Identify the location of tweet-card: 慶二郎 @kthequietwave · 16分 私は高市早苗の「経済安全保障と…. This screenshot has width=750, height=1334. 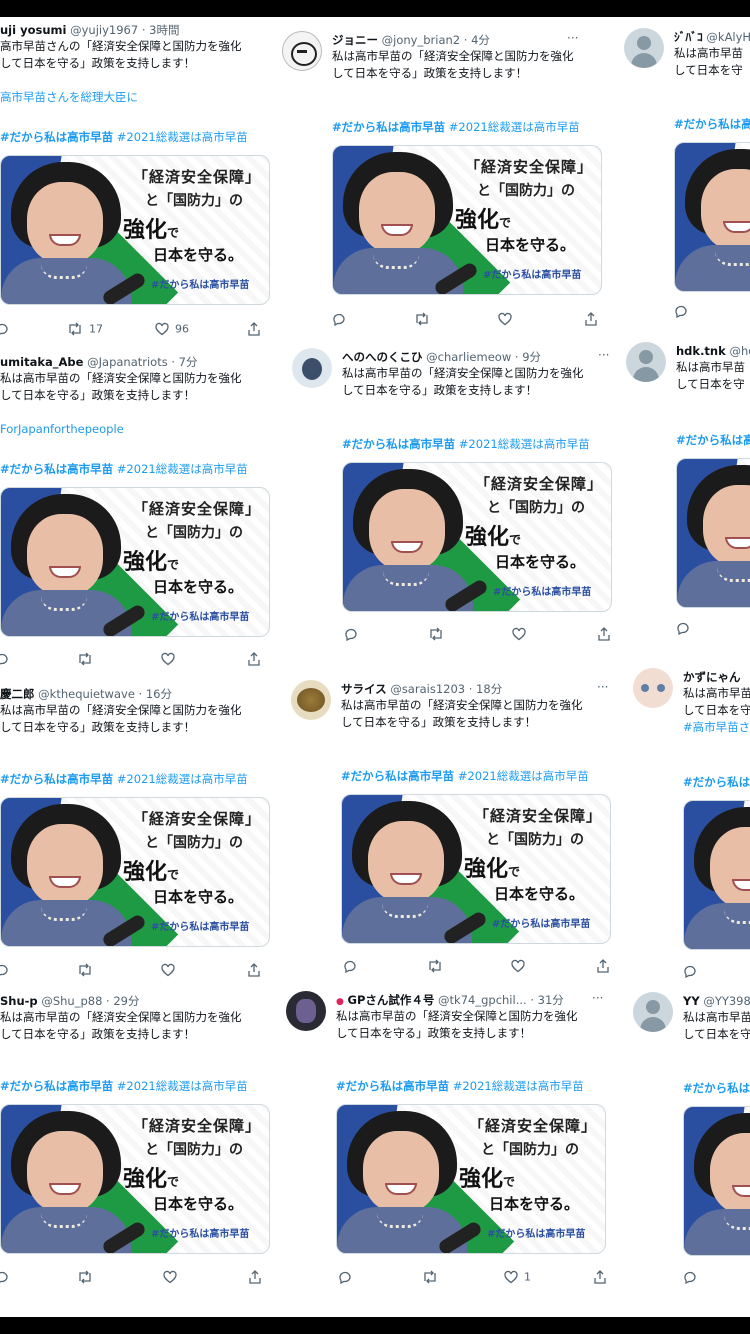
(135, 840).